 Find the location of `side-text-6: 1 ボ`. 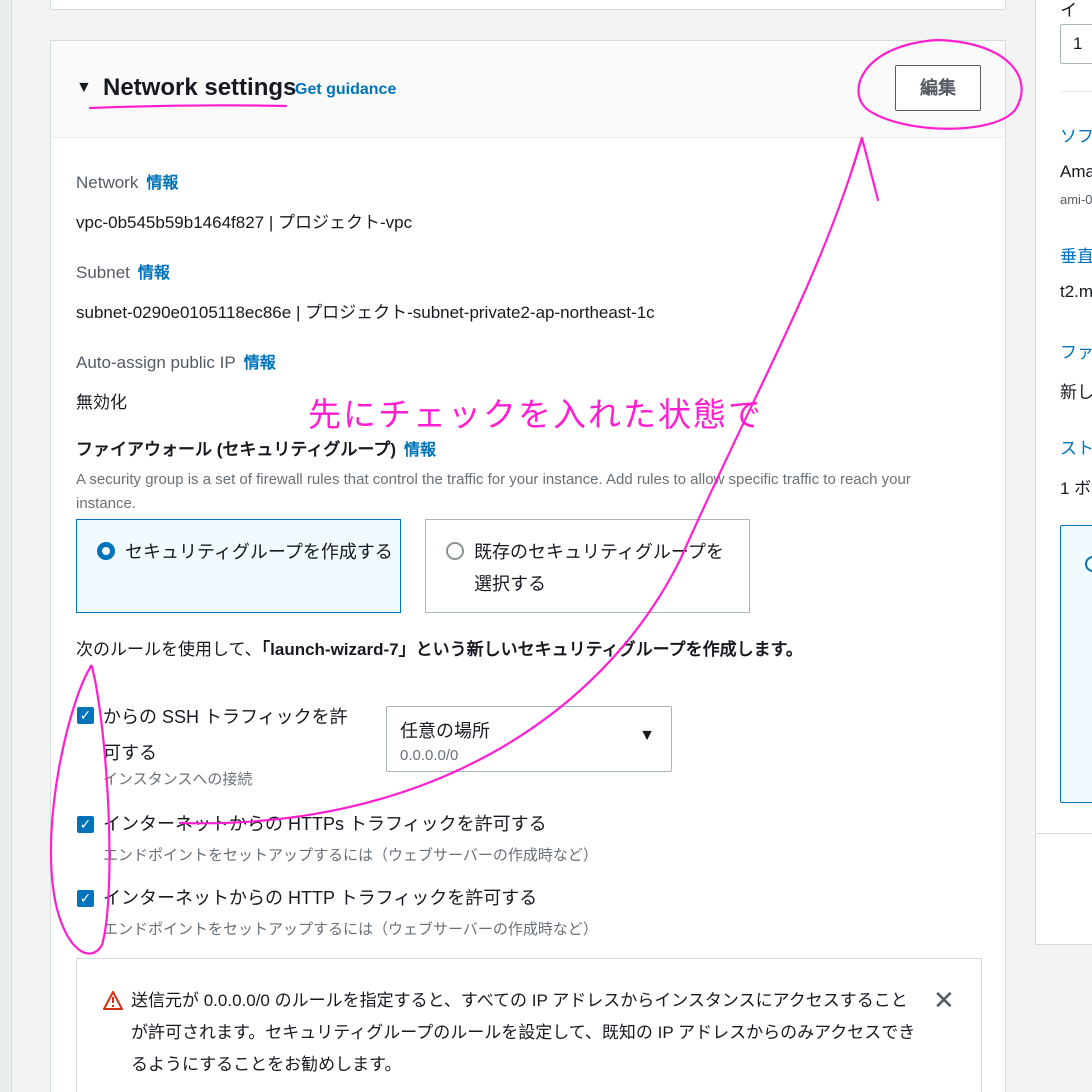

side-text-6: 1 ボ is located at coordinates (1076, 488).